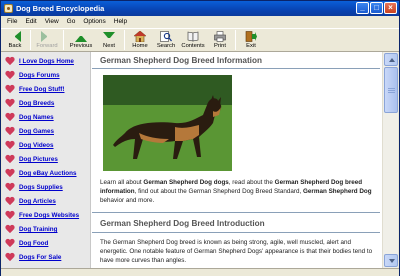  Describe the element at coordinates (30, 22) in the screenshot. I see `menu-edit: Edit` at that location.